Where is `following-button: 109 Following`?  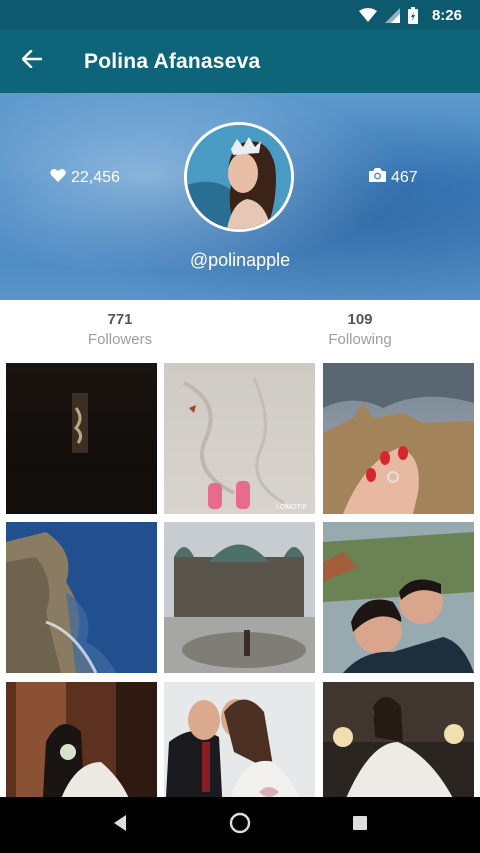
following-button: 109 Following is located at coordinates (360, 331).